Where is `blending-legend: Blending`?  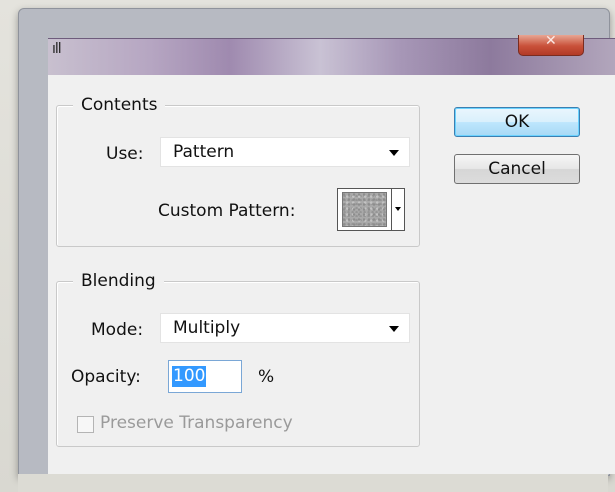 blending-legend: Blending is located at coordinates (118, 281).